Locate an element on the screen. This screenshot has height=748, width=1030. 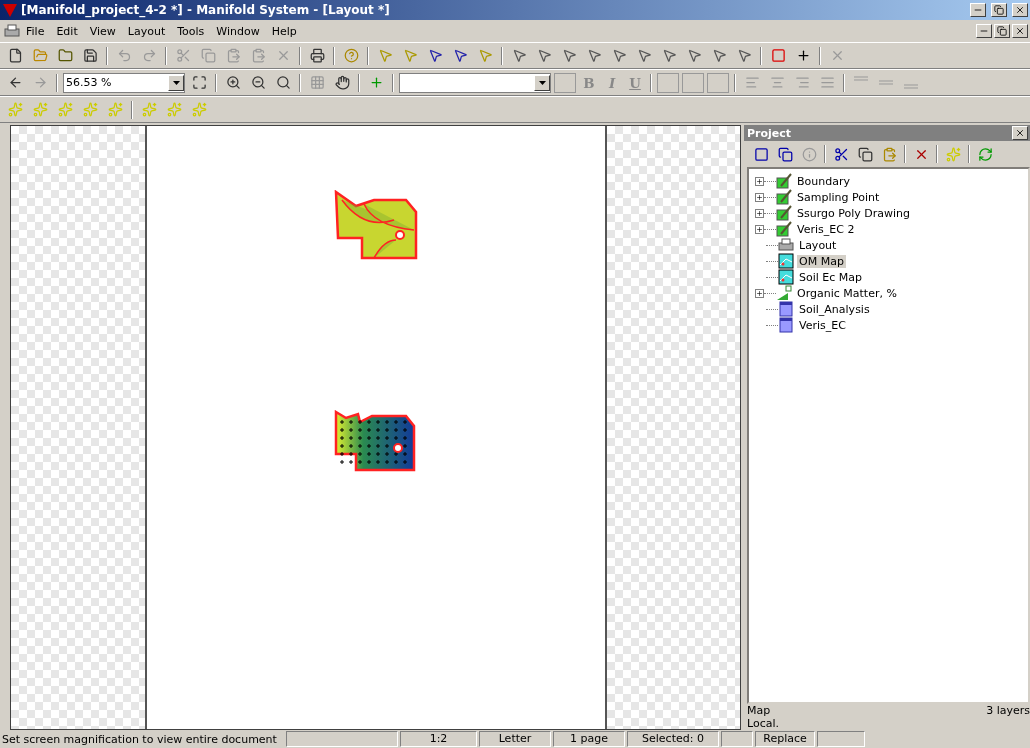
close-icon is located at coordinates (1020, 10).